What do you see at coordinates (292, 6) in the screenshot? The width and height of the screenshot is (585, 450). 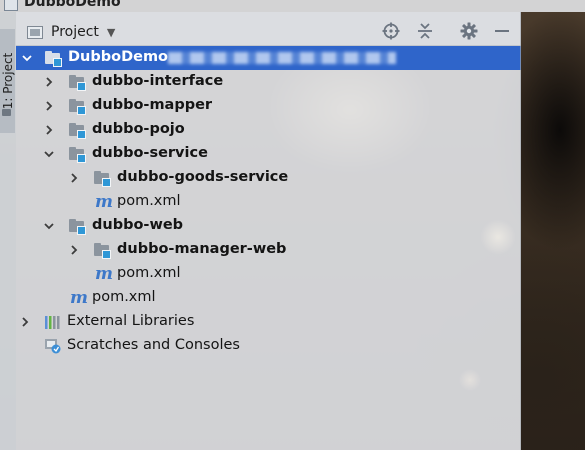 I see `window-title-bar: DubboDemo` at bounding box center [292, 6].